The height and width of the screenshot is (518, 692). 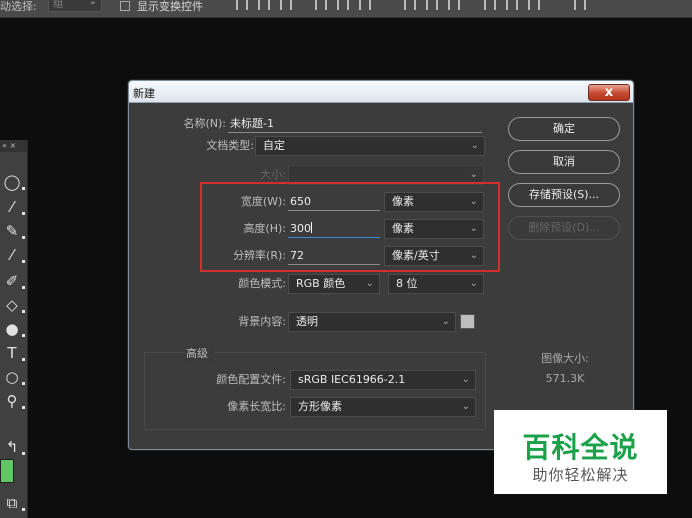 I want to click on align-bottom-icon, so click(x=286, y=5).